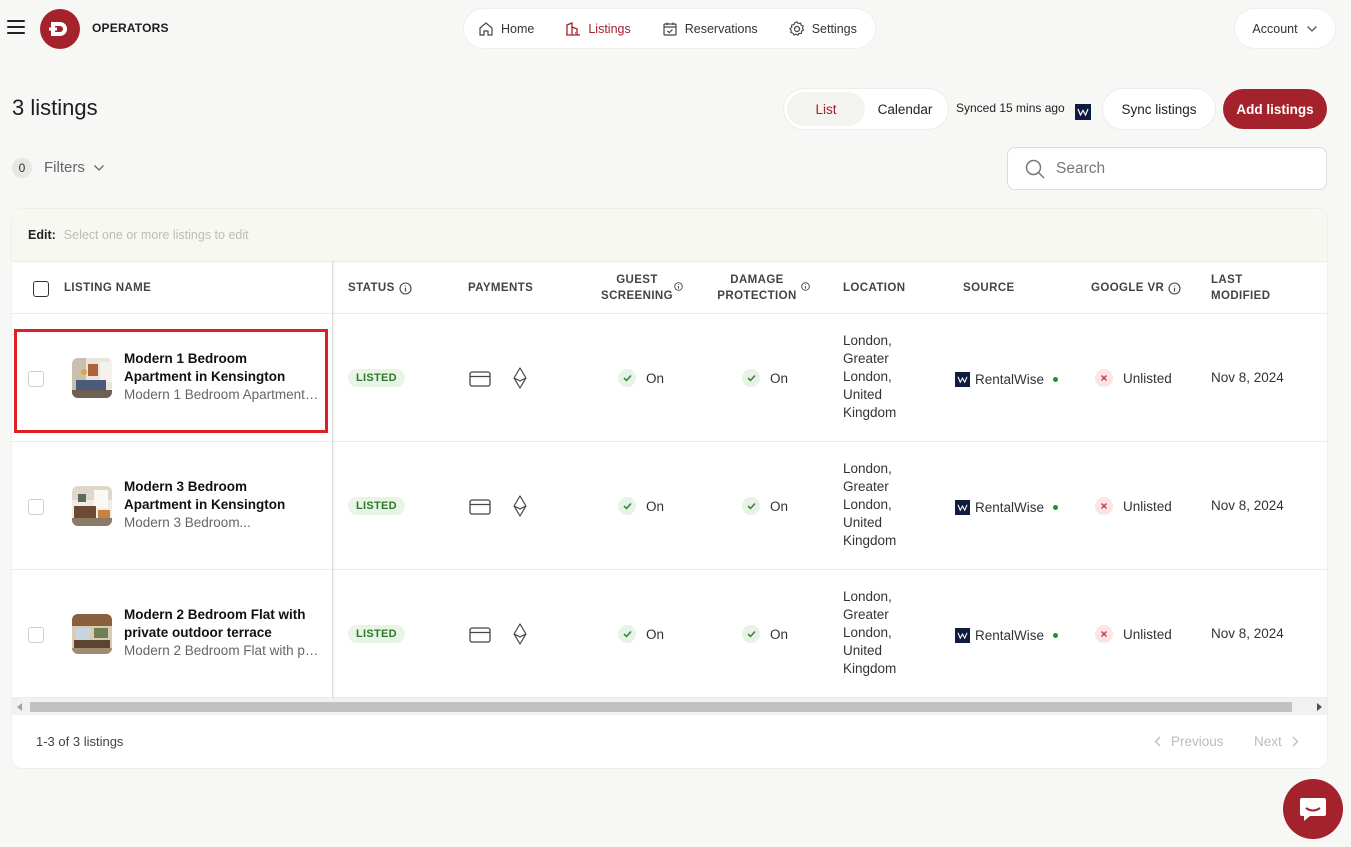 This screenshot has width=1351, height=847. What do you see at coordinates (500, 288) in the screenshot?
I see `column-header-payments: PAYMENTS` at bounding box center [500, 288].